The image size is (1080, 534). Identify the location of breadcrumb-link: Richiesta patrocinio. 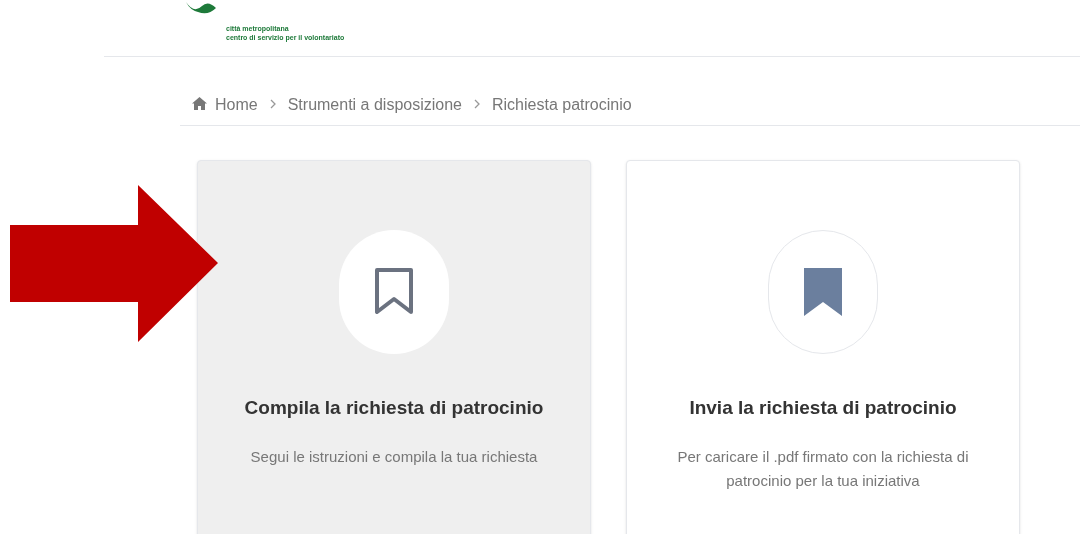
(562, 105).